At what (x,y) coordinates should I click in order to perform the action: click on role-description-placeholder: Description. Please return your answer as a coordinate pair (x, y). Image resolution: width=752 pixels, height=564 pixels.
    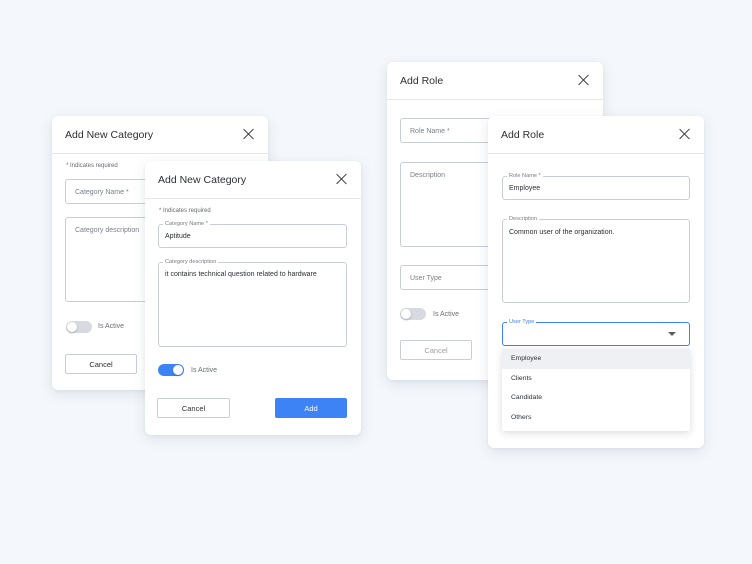
    Looking at the image, I should click on (428, 175).